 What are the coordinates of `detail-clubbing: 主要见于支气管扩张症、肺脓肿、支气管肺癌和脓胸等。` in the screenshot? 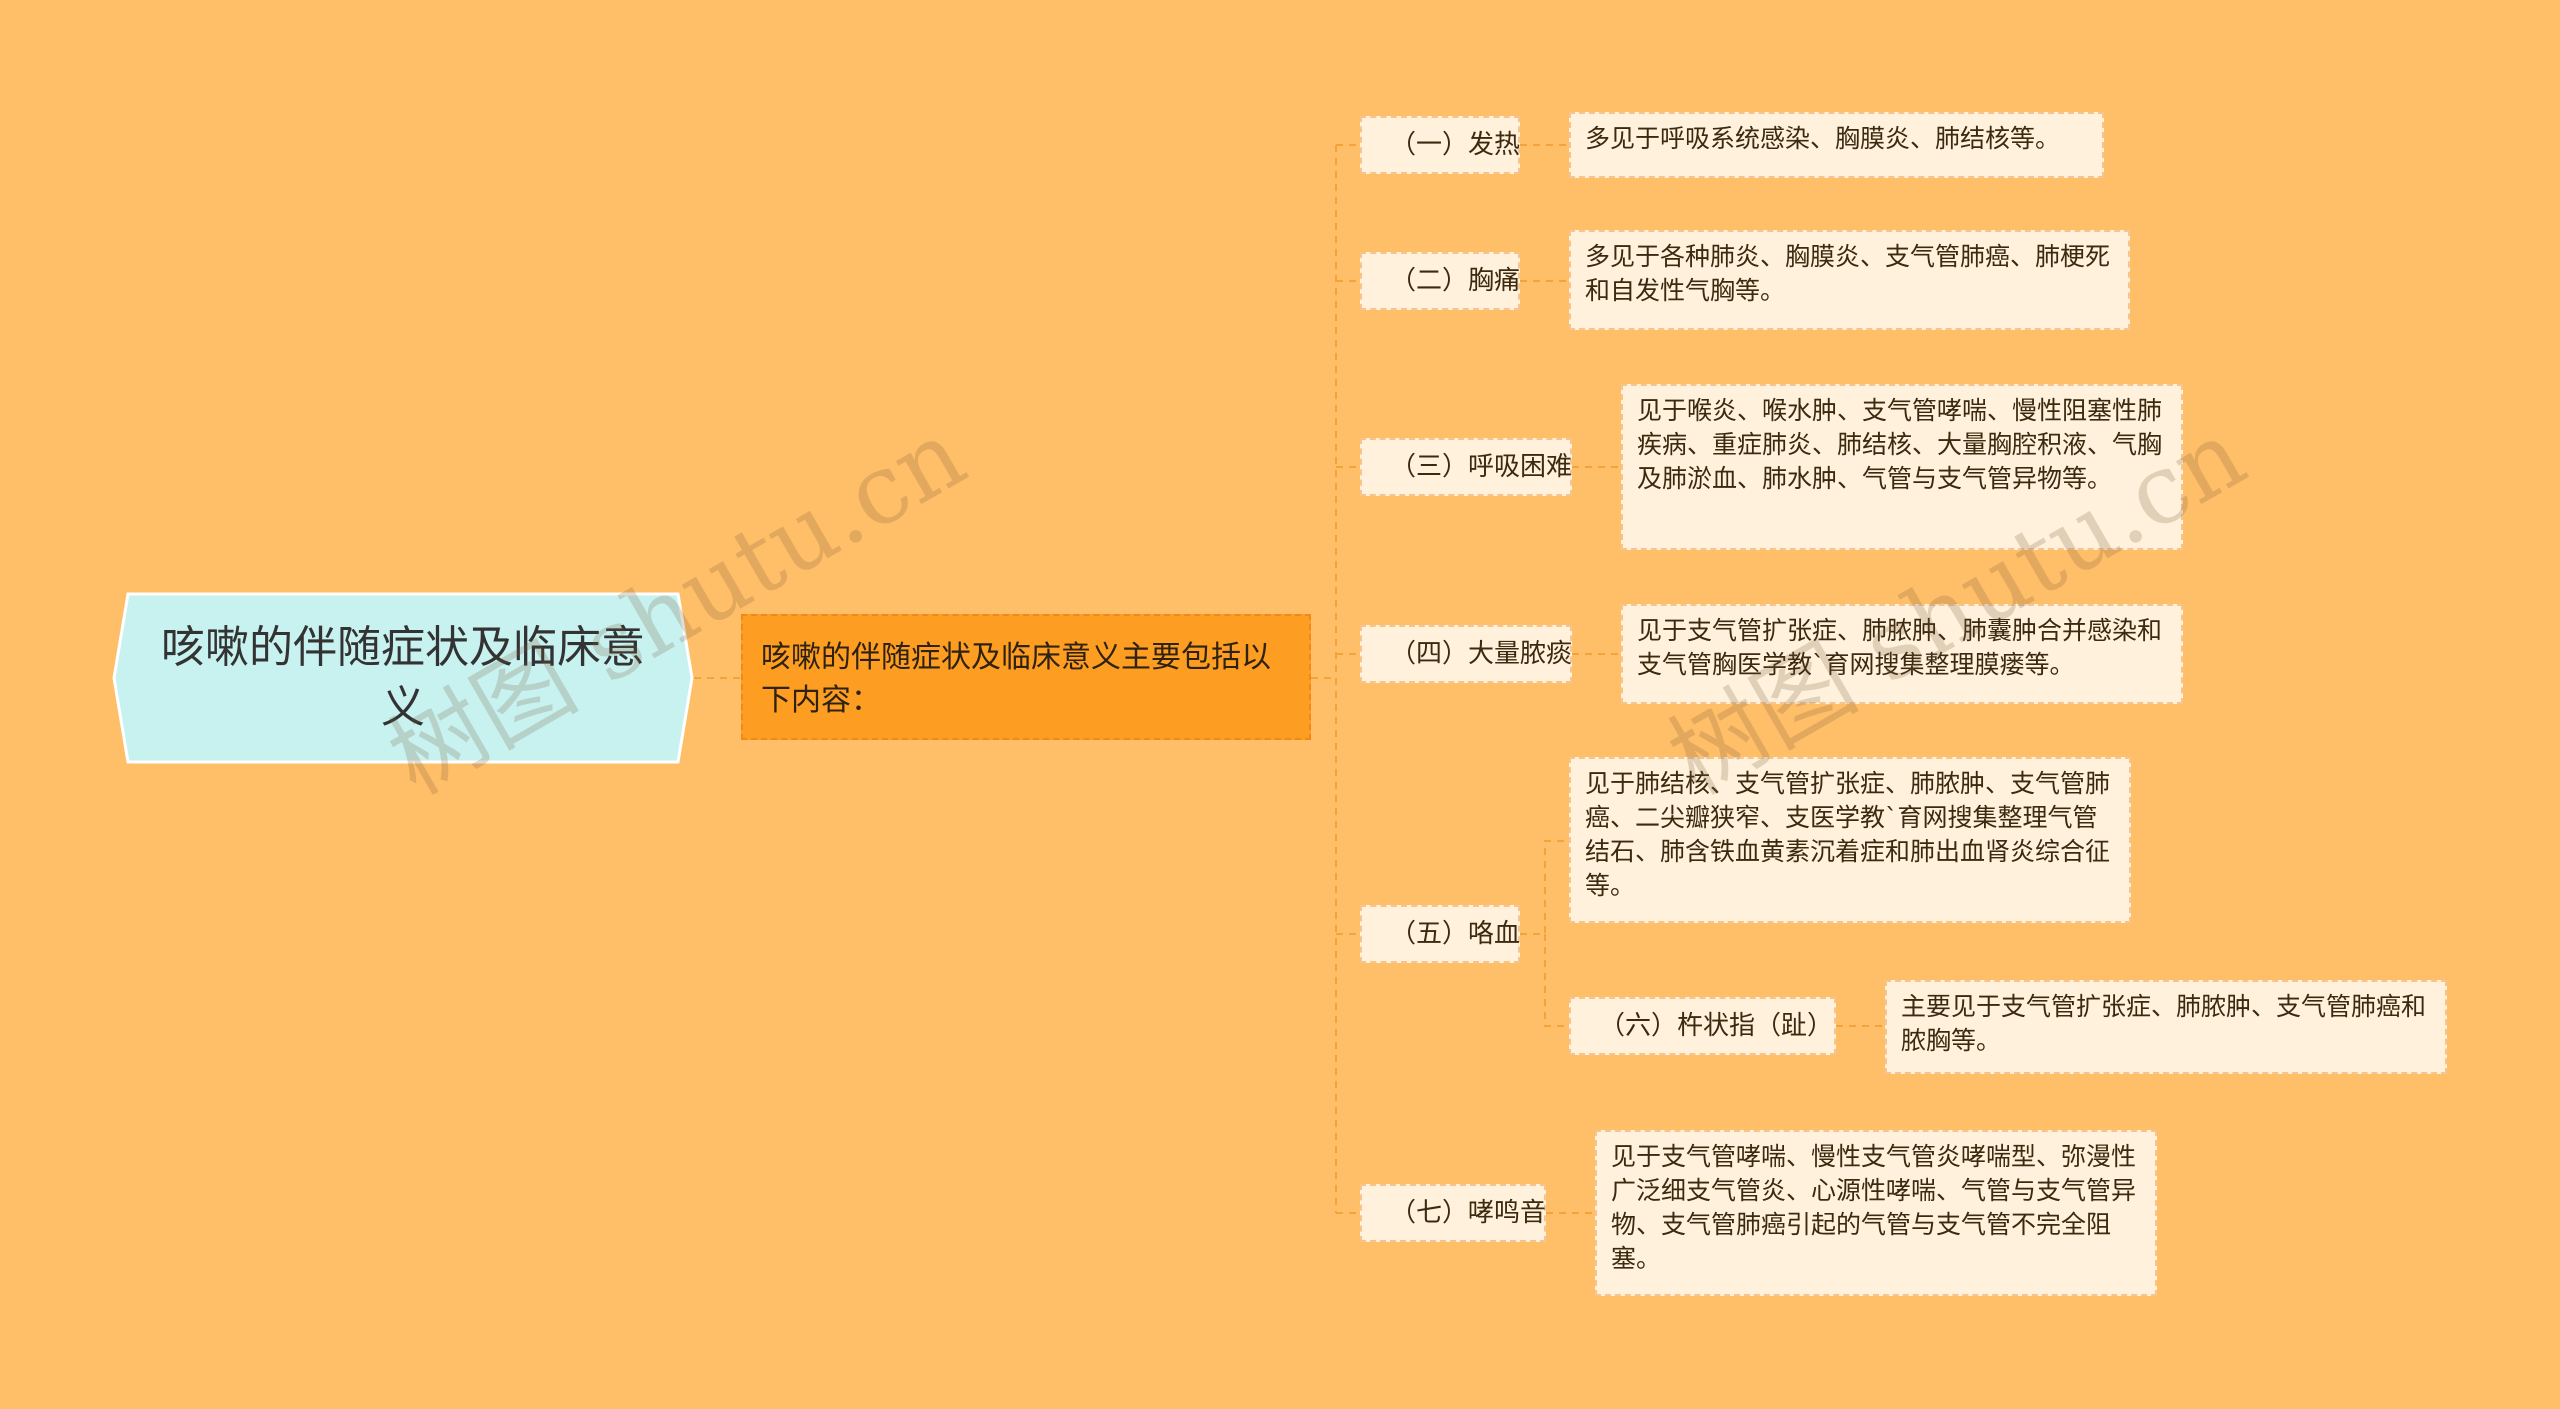 It's located at (2166, 1027).